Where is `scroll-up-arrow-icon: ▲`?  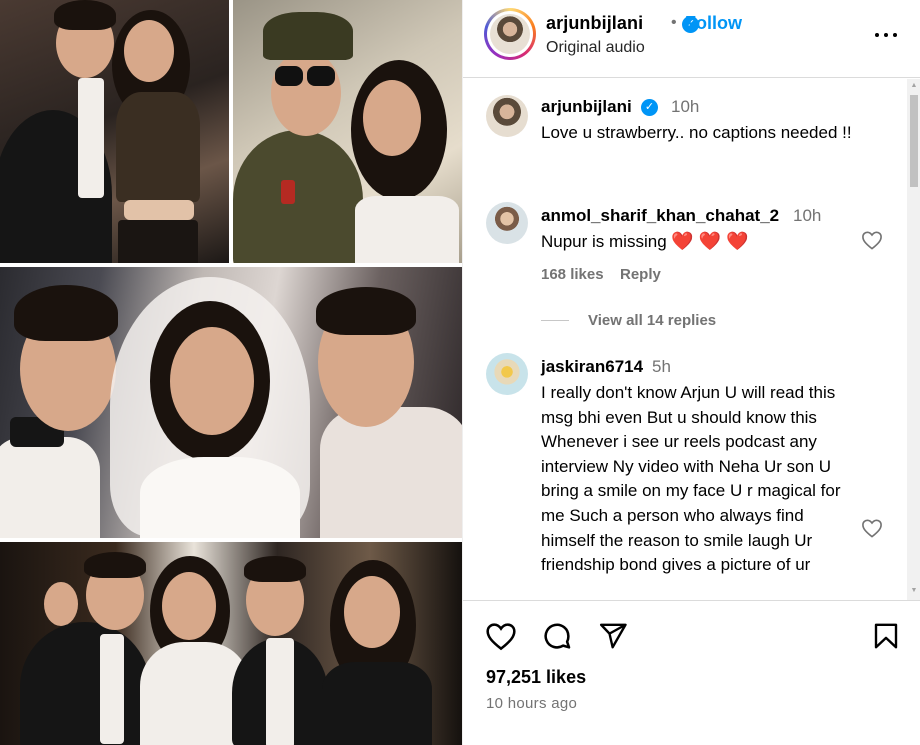
scroll-up-arrow-icon: ▲ is located at coordinates (914, 86).